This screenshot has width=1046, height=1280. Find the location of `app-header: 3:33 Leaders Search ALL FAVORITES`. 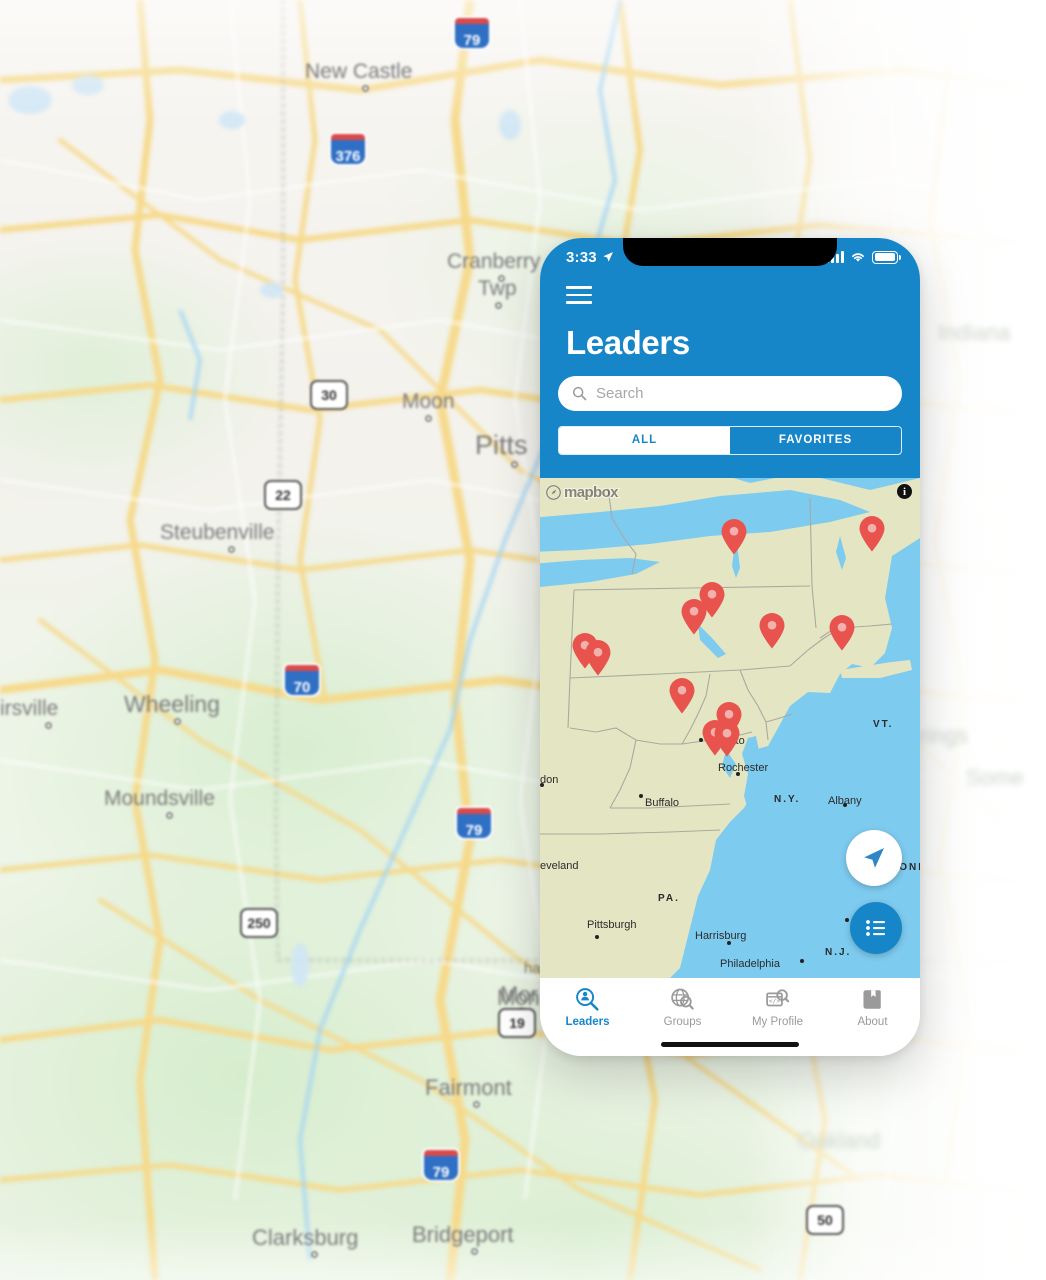

app-header: 3:33 Leaders Search ALL FAVORITES is located at coordinates (730, 358).